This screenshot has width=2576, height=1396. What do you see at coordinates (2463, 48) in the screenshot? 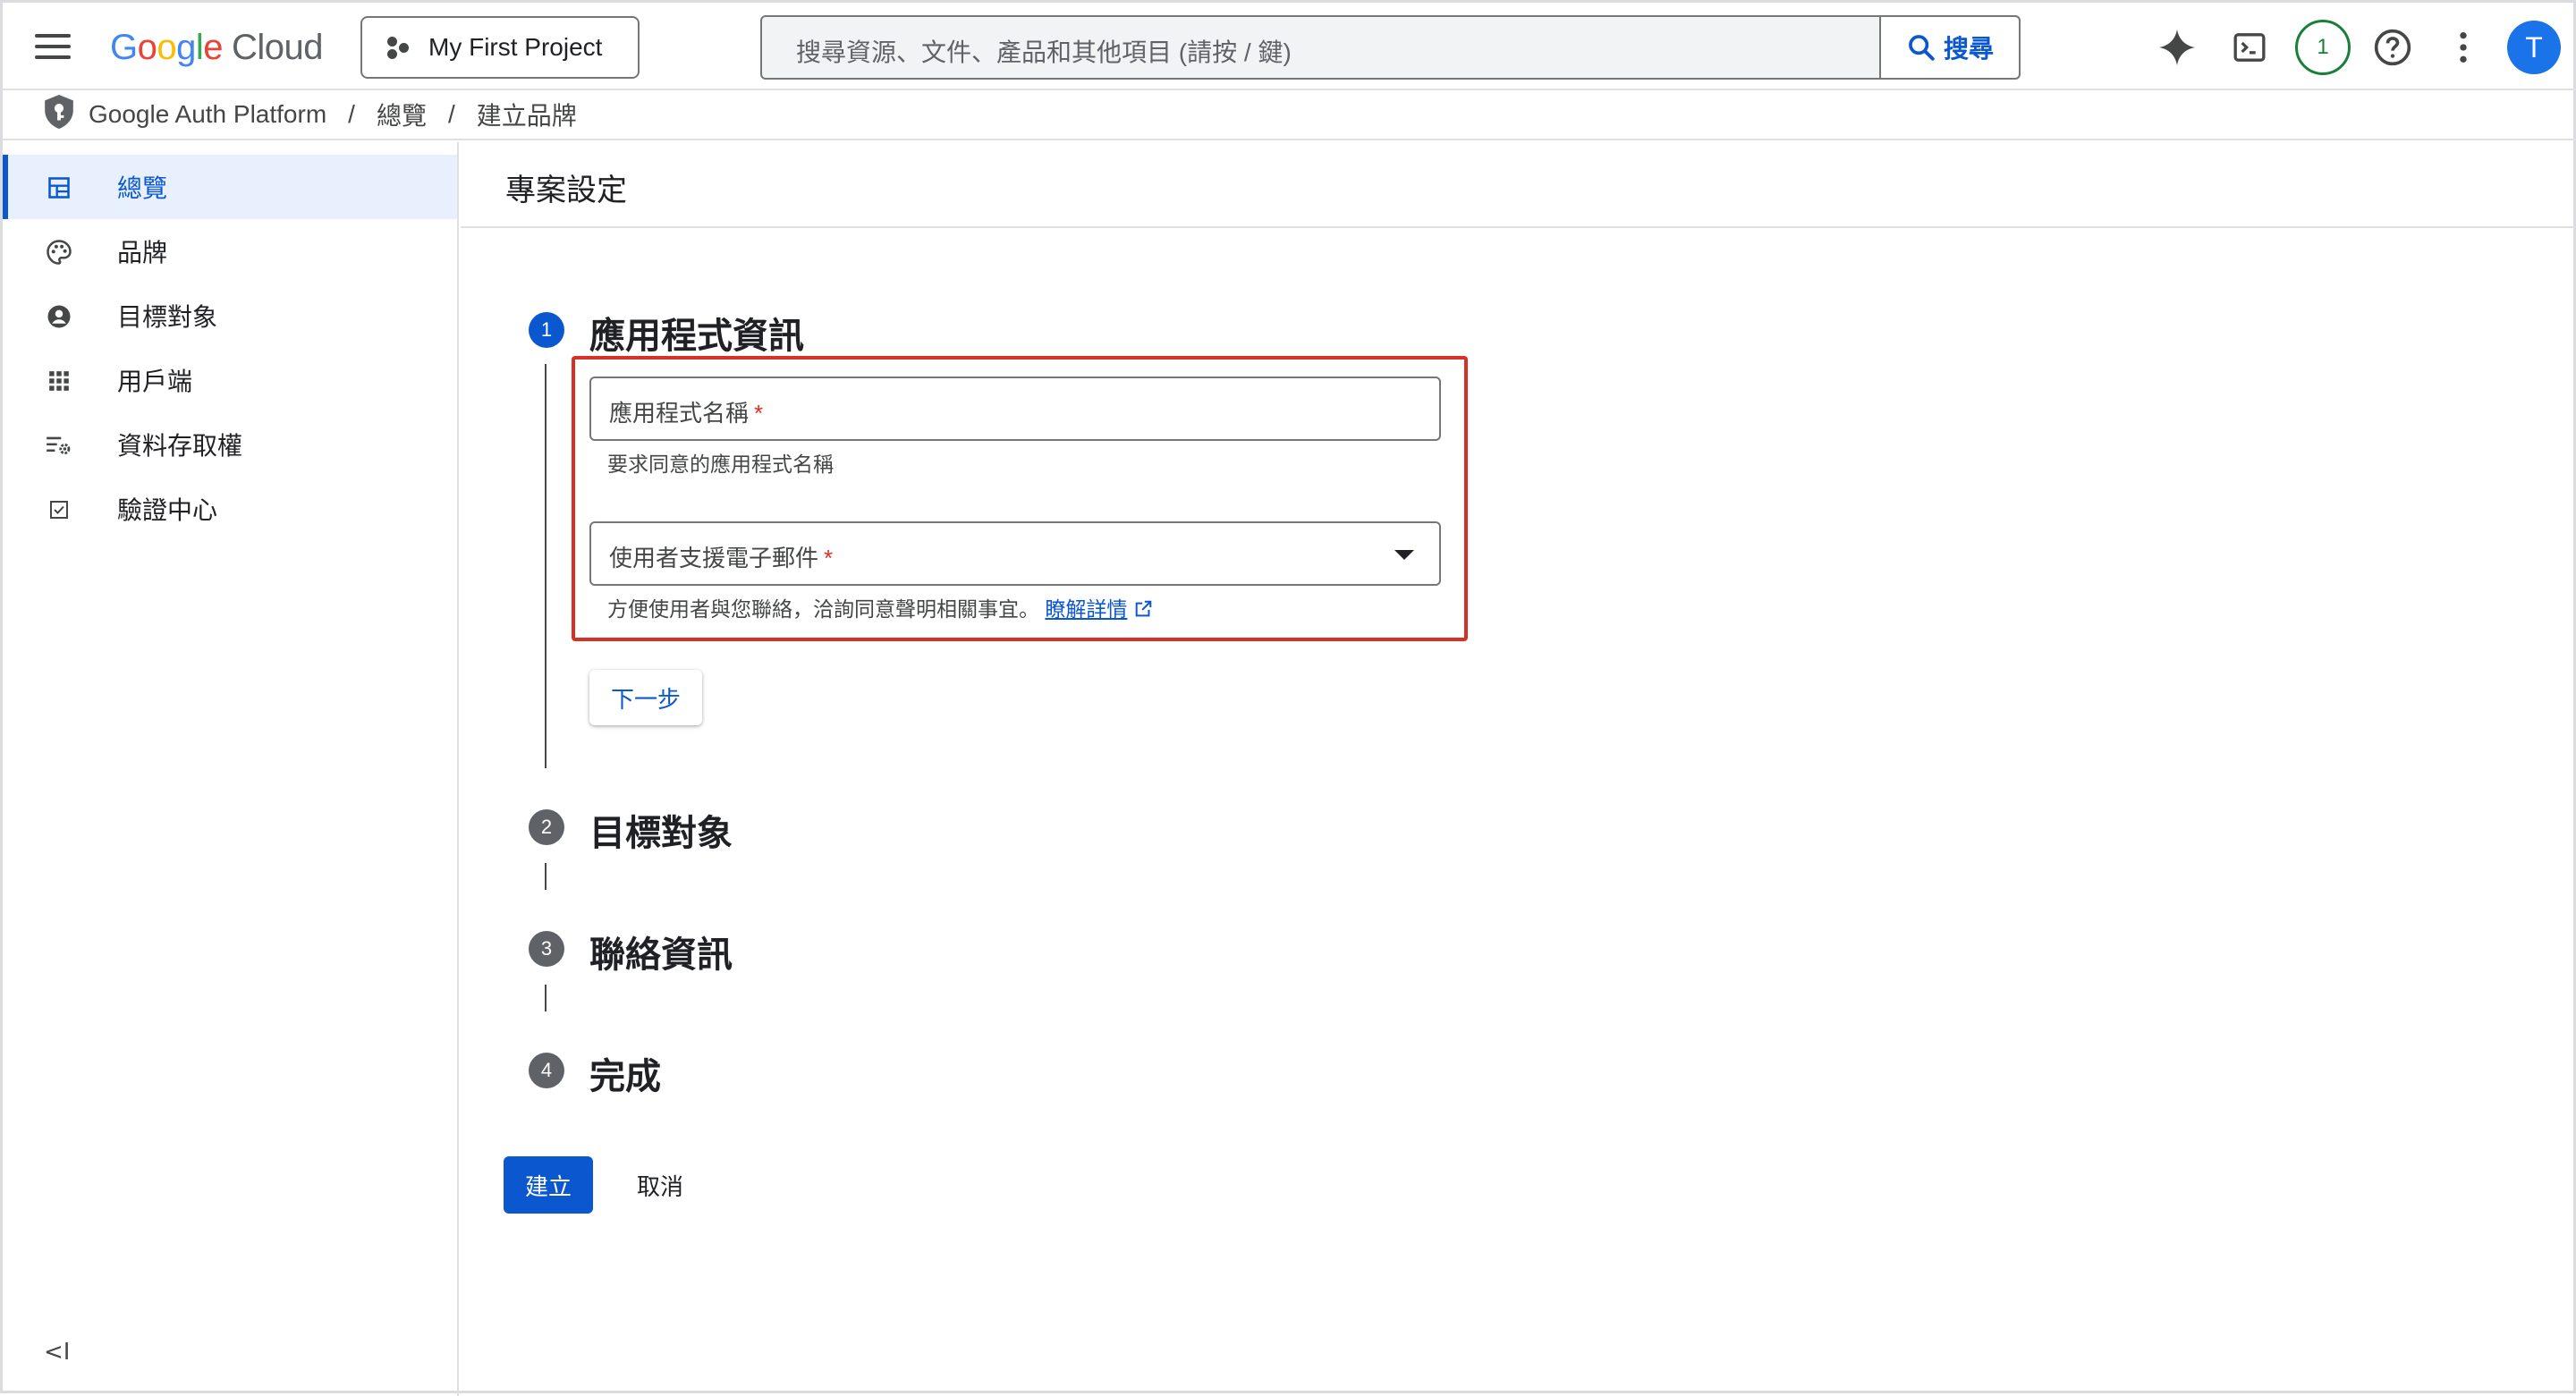
I see `more-options-icon` at bounding box center [2463, 48].